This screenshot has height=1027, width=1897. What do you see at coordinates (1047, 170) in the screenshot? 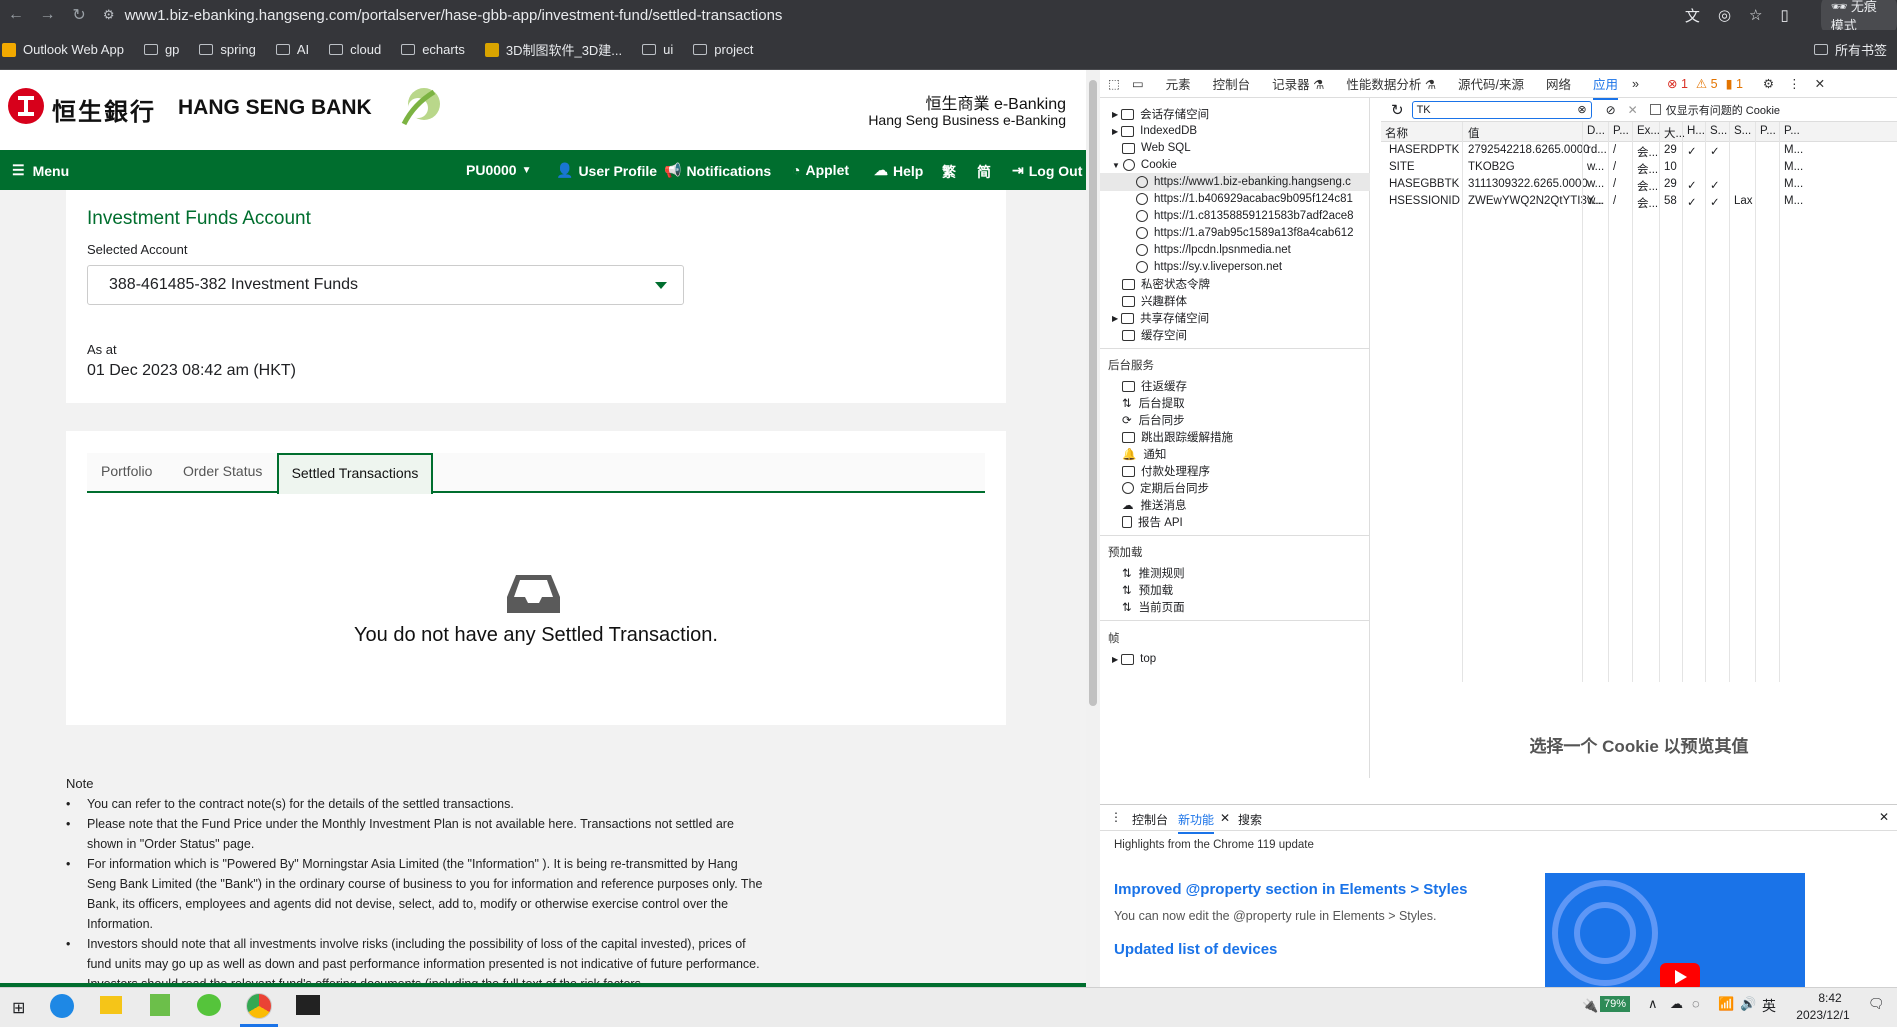
I see `logout-link: ⇥ Log Out` at bounding box center [1047, 170].